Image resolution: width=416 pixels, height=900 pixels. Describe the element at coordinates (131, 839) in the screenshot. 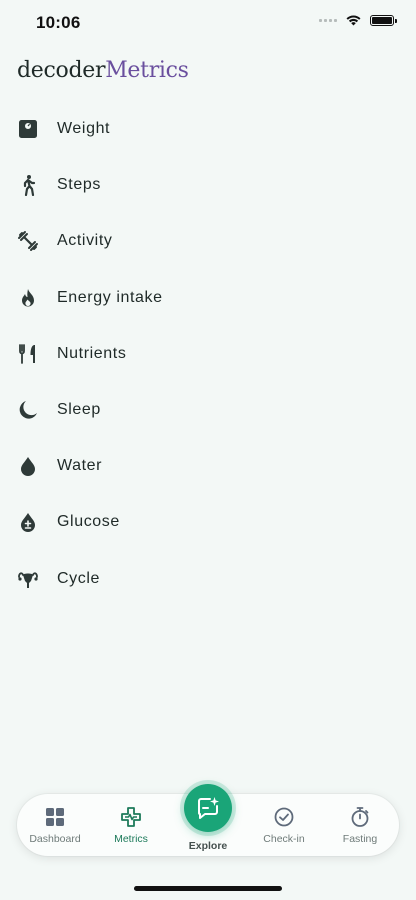

I see `tab-label: Metrics` at that location.